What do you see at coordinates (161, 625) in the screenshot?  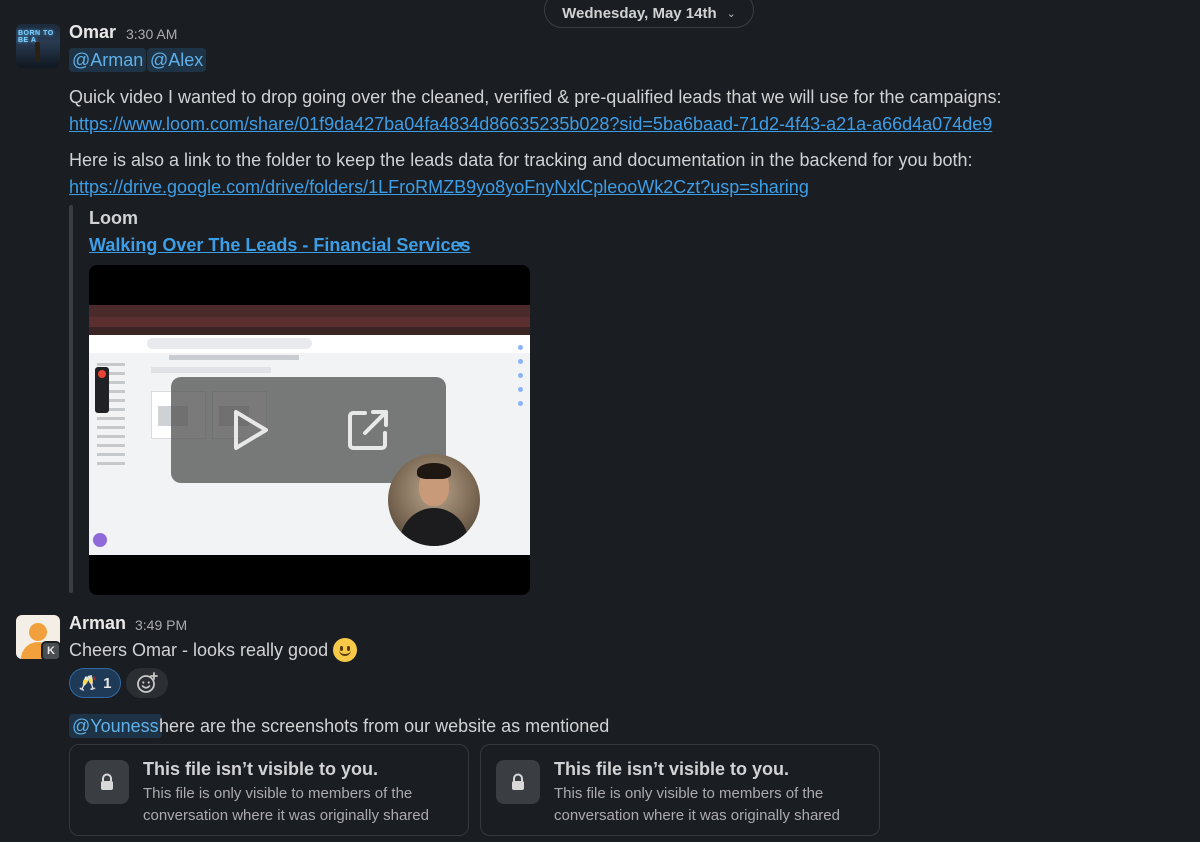 I see `timestamp-arman: 3:49 PM` at bounding box center [161, 625].